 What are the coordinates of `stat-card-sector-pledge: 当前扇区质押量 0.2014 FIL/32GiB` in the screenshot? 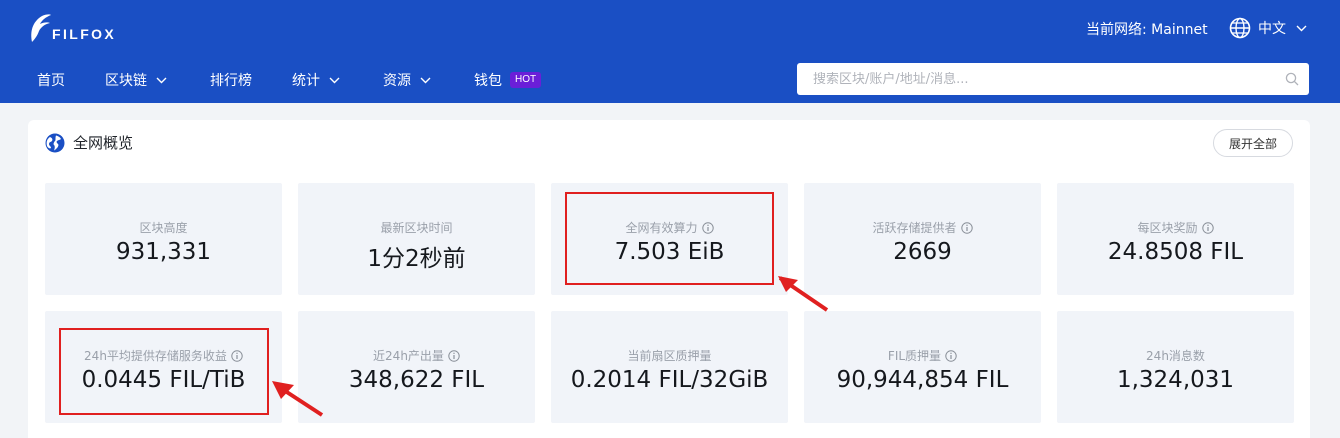 It's located at (669, 367).